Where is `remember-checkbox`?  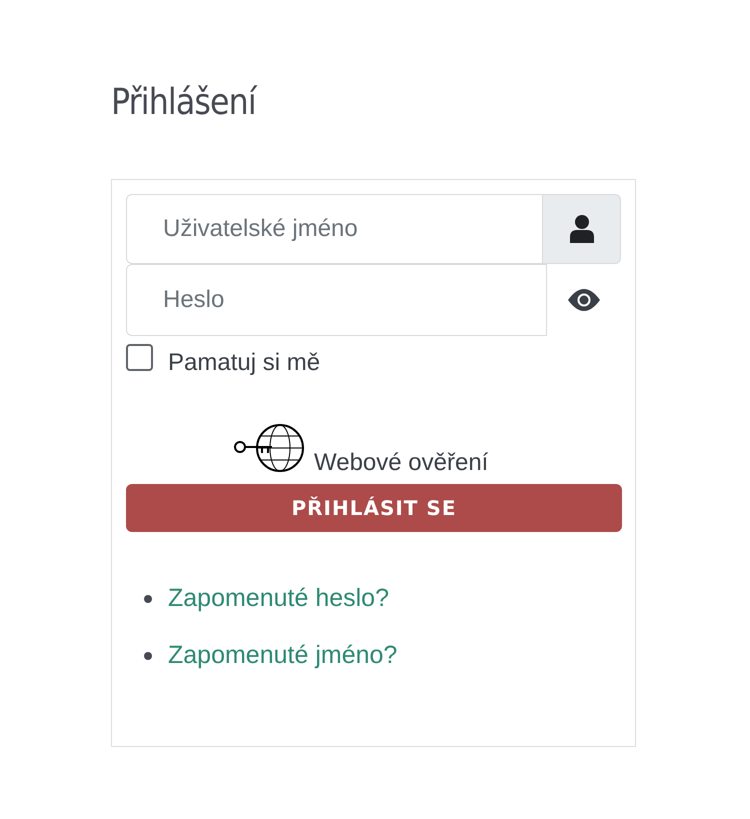 remember-checkbox is located at coordinates (139, 357).